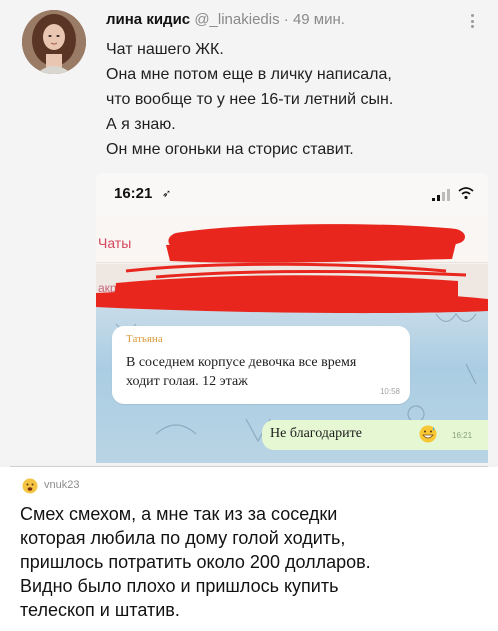  What do you see at coordinates (441, 195) in the screenshot?
I see `signal-icon` at bounding box center [441, 195].